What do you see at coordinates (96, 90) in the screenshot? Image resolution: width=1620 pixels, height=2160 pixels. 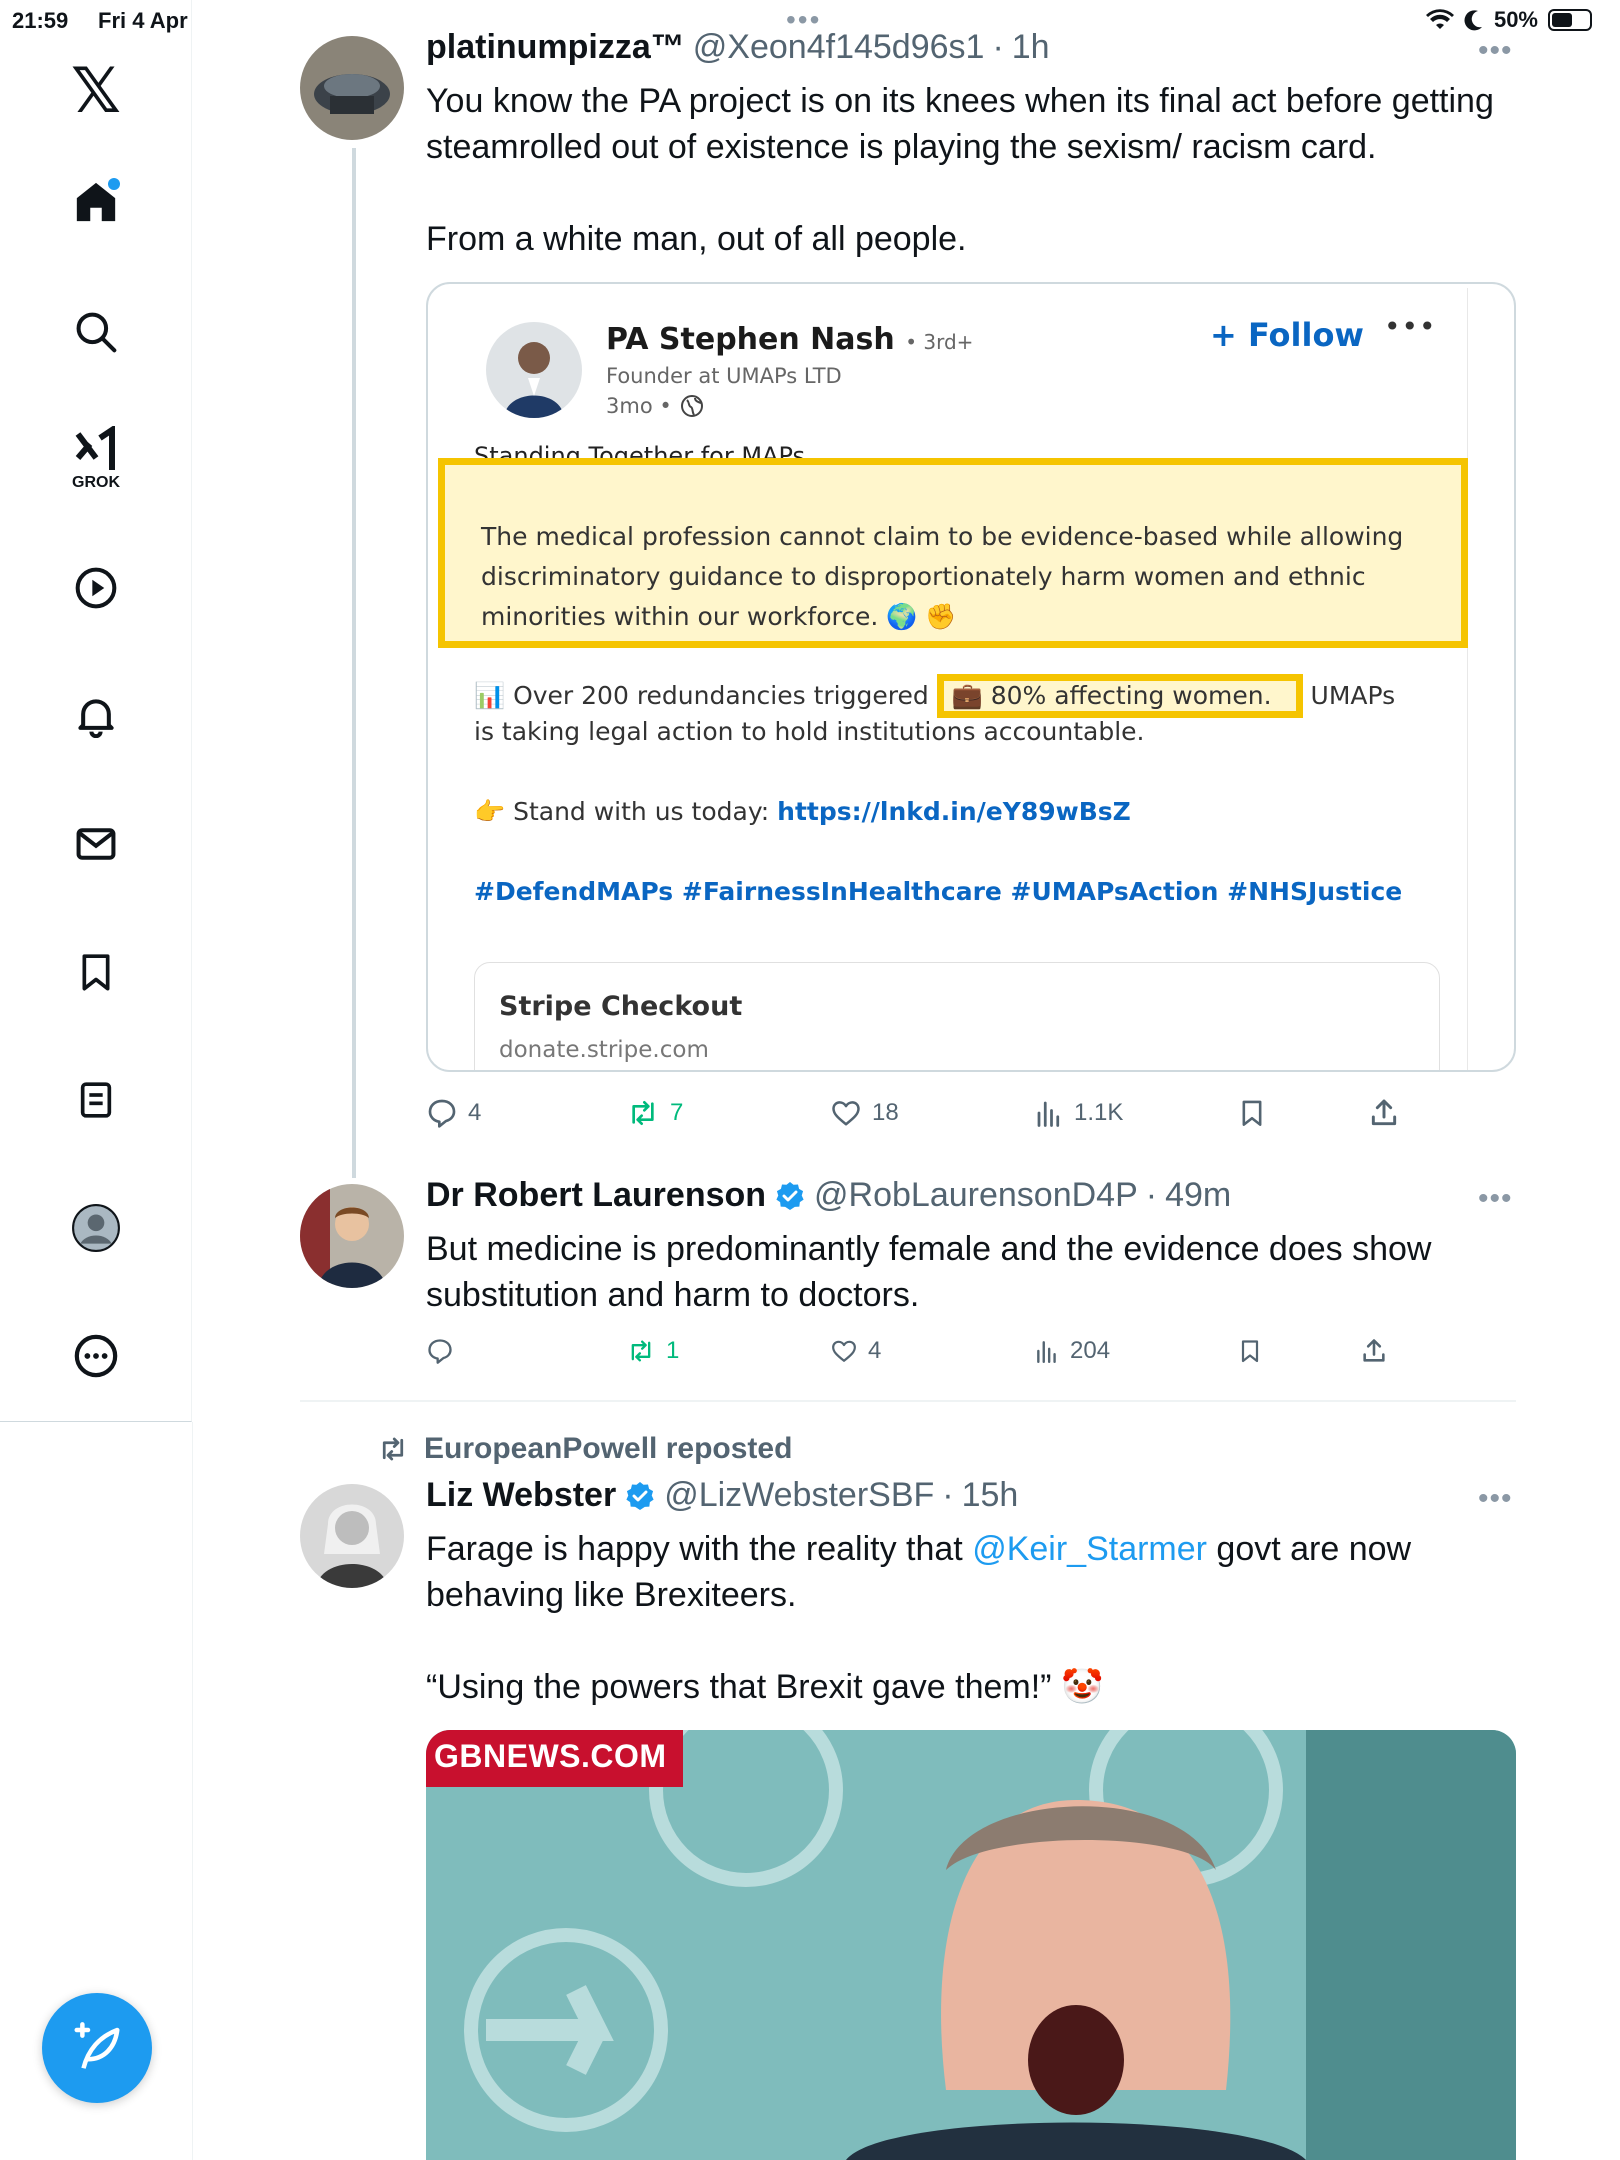 I see `x-logo-icon: 𝕏` at bounding box center [96, 90].